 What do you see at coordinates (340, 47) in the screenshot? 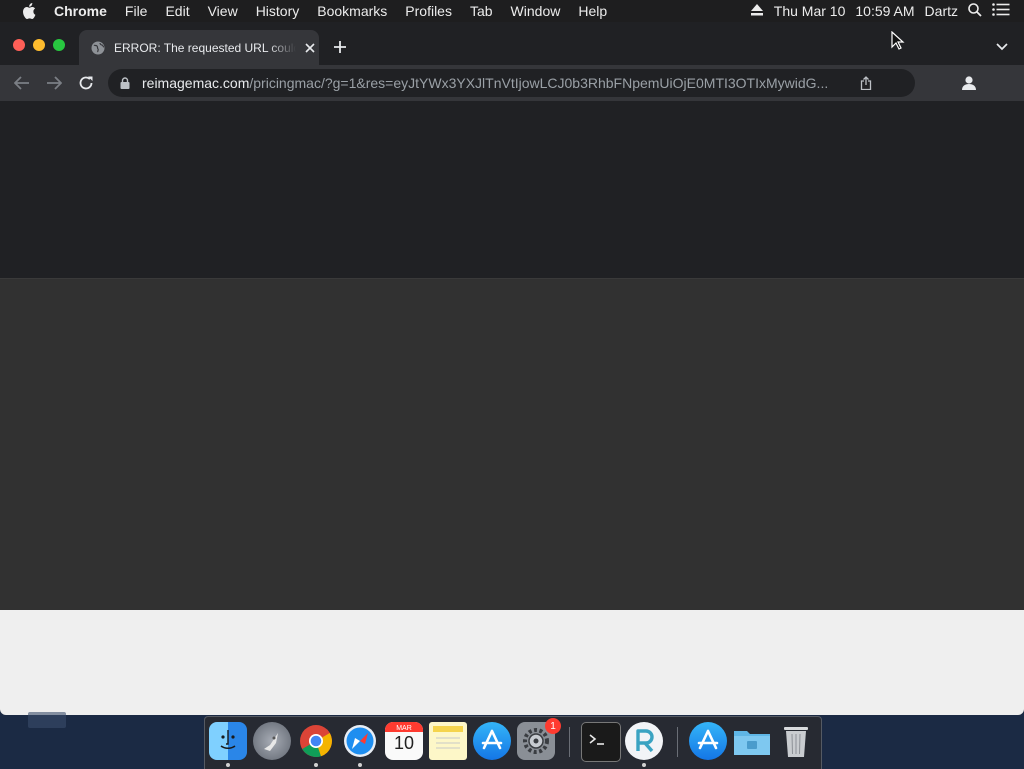
I see `new-tab-button` at bounding box center [340, 47].